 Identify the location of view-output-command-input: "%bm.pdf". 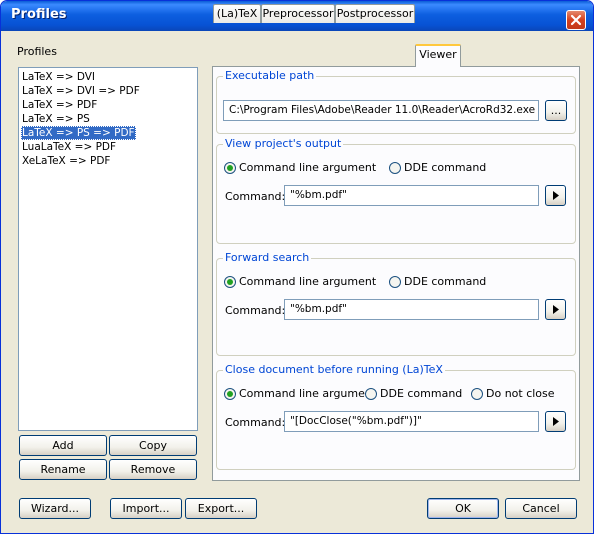
(411, 195).